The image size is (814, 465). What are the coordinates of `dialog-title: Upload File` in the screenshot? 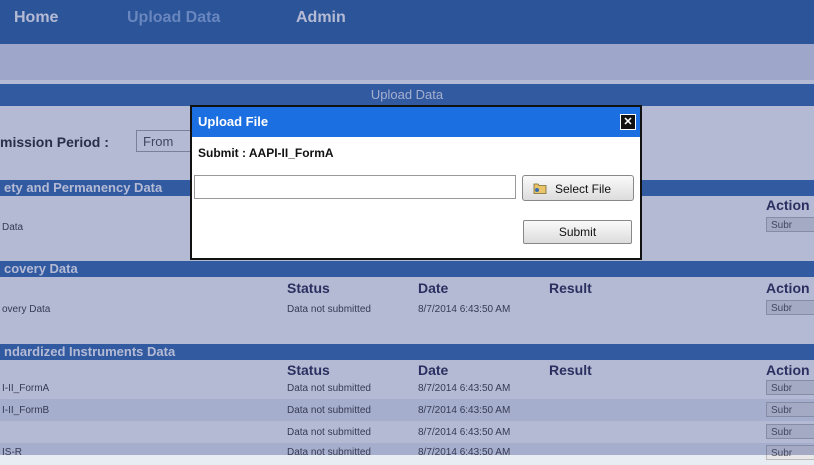 It's located at (233, 121).